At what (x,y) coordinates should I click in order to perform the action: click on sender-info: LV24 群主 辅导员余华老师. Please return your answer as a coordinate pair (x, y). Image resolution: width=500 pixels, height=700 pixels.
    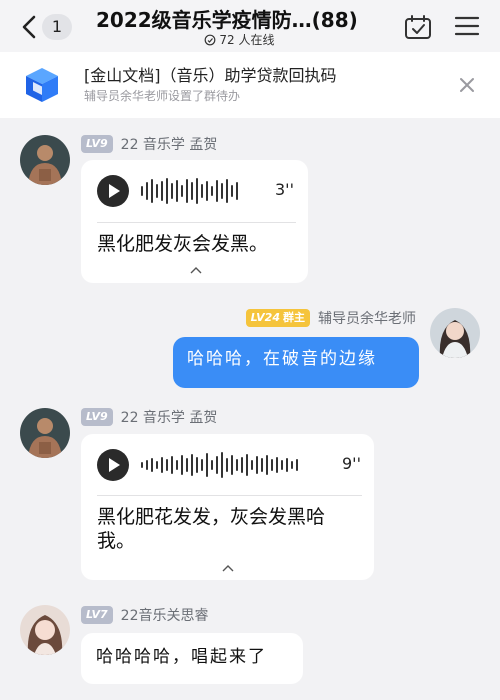
    Looking at the image, I should click on (330, 318).